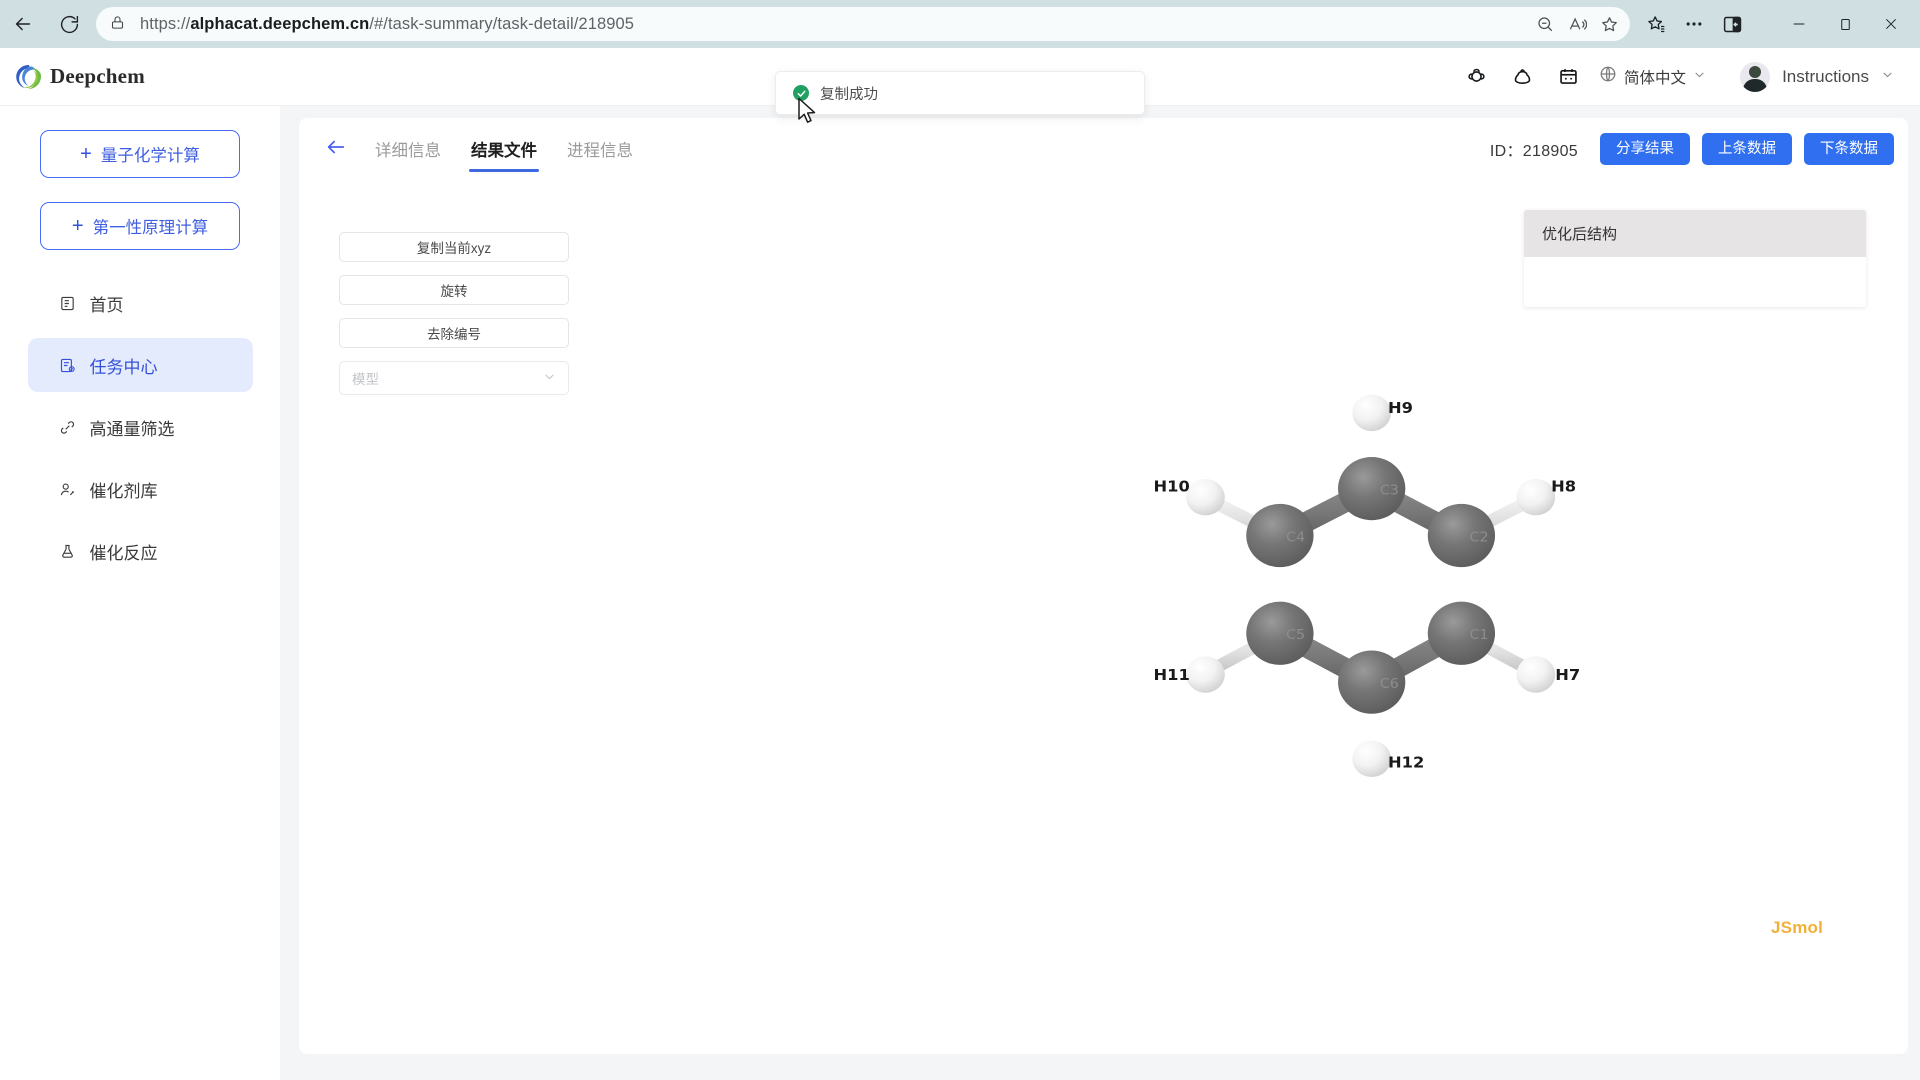 The width and height of the screenshot is (1920, 1080). What do you see at coordinates (67, 303) in the screenshot?
I see `home-doc-icon` at bounding box center [67, 303].